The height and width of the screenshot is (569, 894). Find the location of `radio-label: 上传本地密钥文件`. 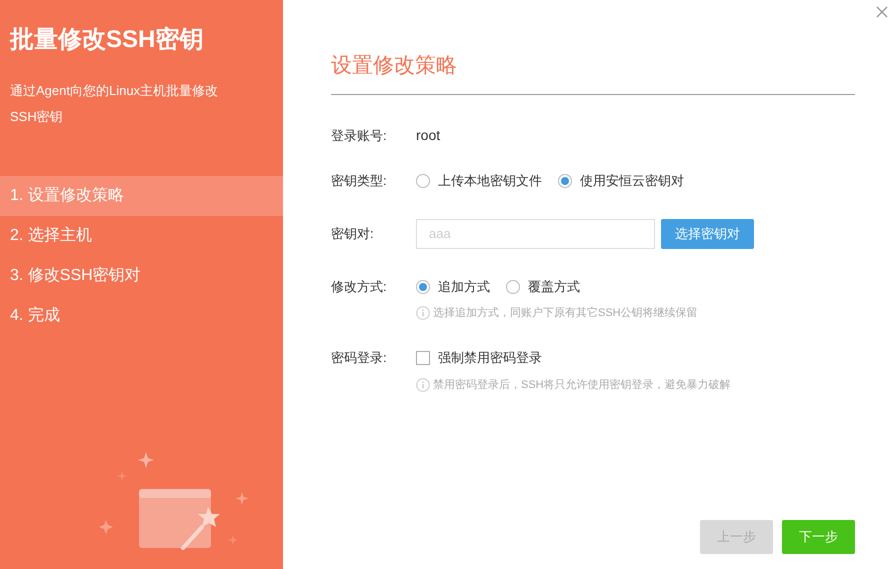

radio-label: 上传本地密钥文件 is located at coordinates (490, 180).